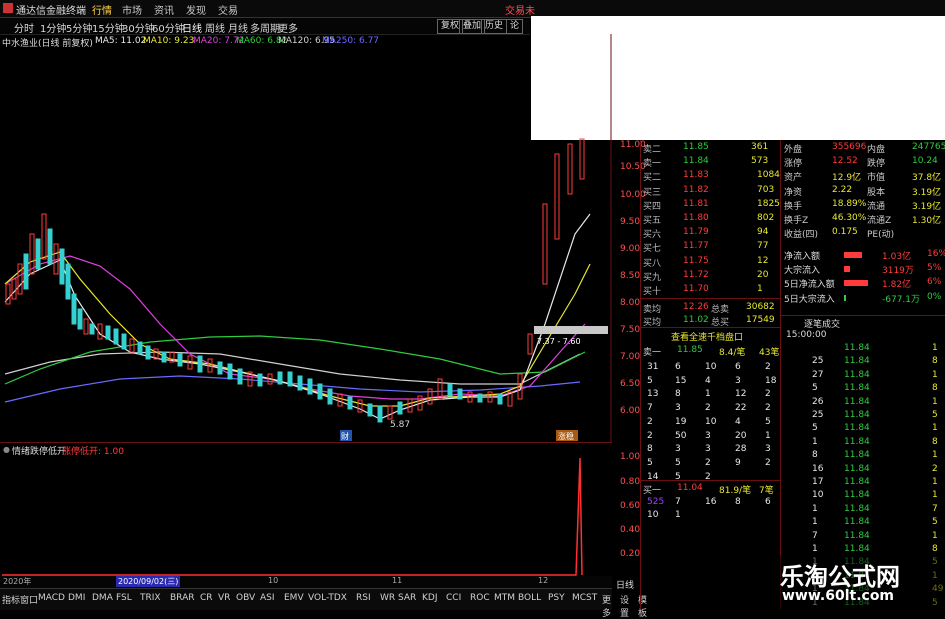 This screenshot has height=619, width=945. Describe the element at coordinates (625, 584) in the screenshot. I see `period-indicator: 日线` at that location.